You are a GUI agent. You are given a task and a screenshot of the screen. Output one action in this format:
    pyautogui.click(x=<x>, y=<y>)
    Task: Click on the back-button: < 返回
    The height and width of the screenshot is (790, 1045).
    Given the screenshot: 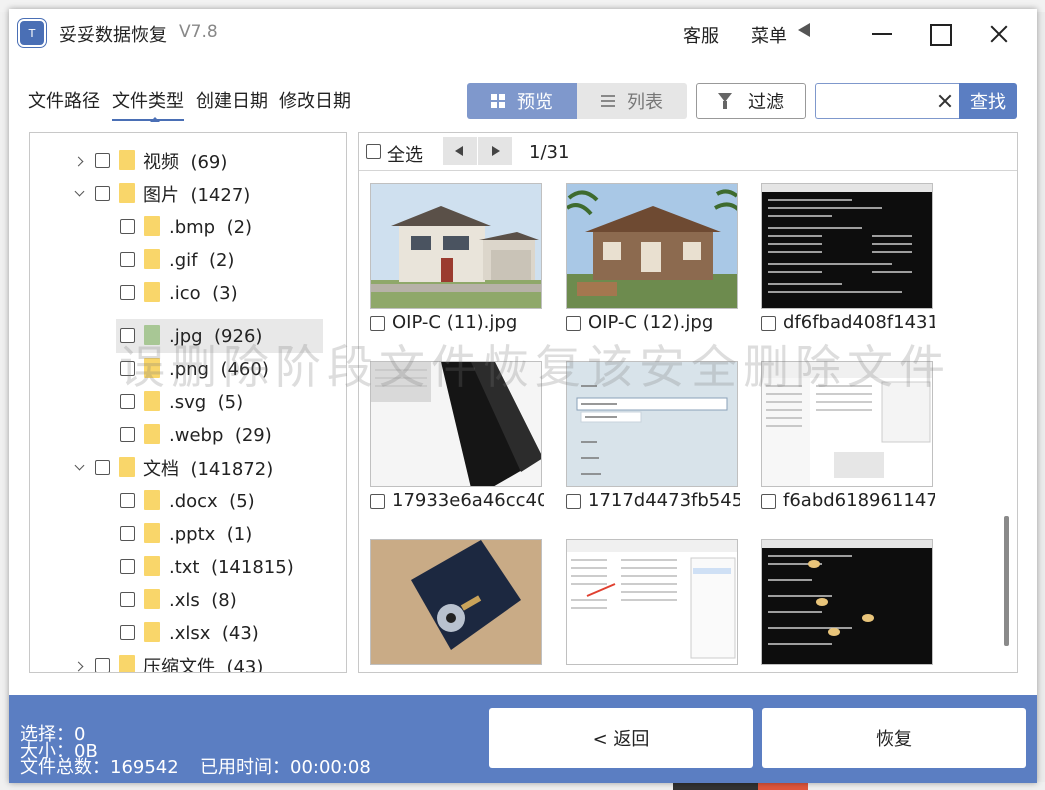 What is the action you would take?
    pyautogui.click(x=621, y=738)
    